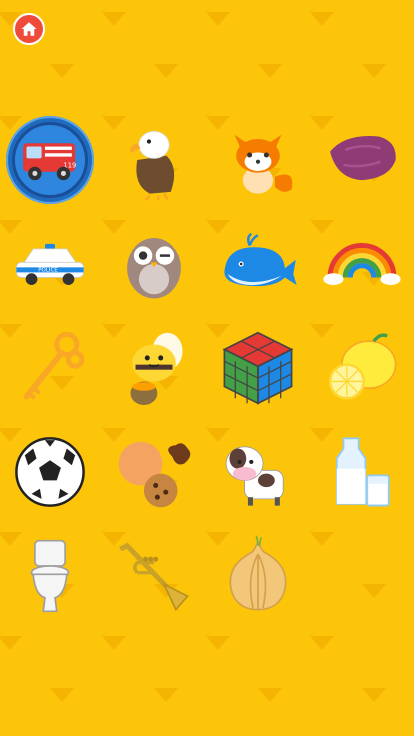 The width and height of the screenshot is (414, 736). I want to click on cow-icon, so click(254, 476).